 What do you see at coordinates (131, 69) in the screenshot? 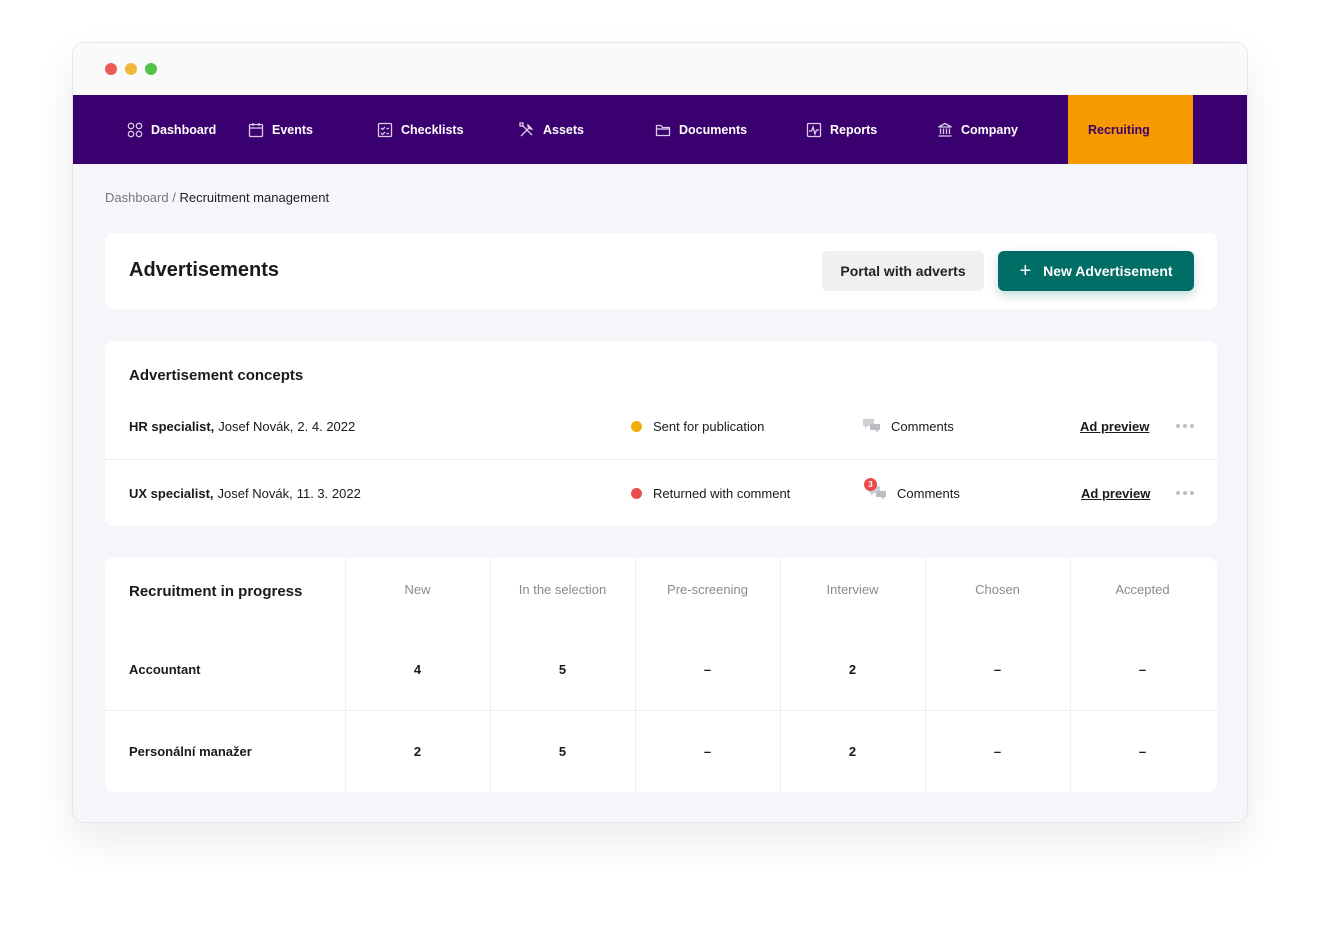
I see `minimize-window-button` at bounding box center [131, 69].